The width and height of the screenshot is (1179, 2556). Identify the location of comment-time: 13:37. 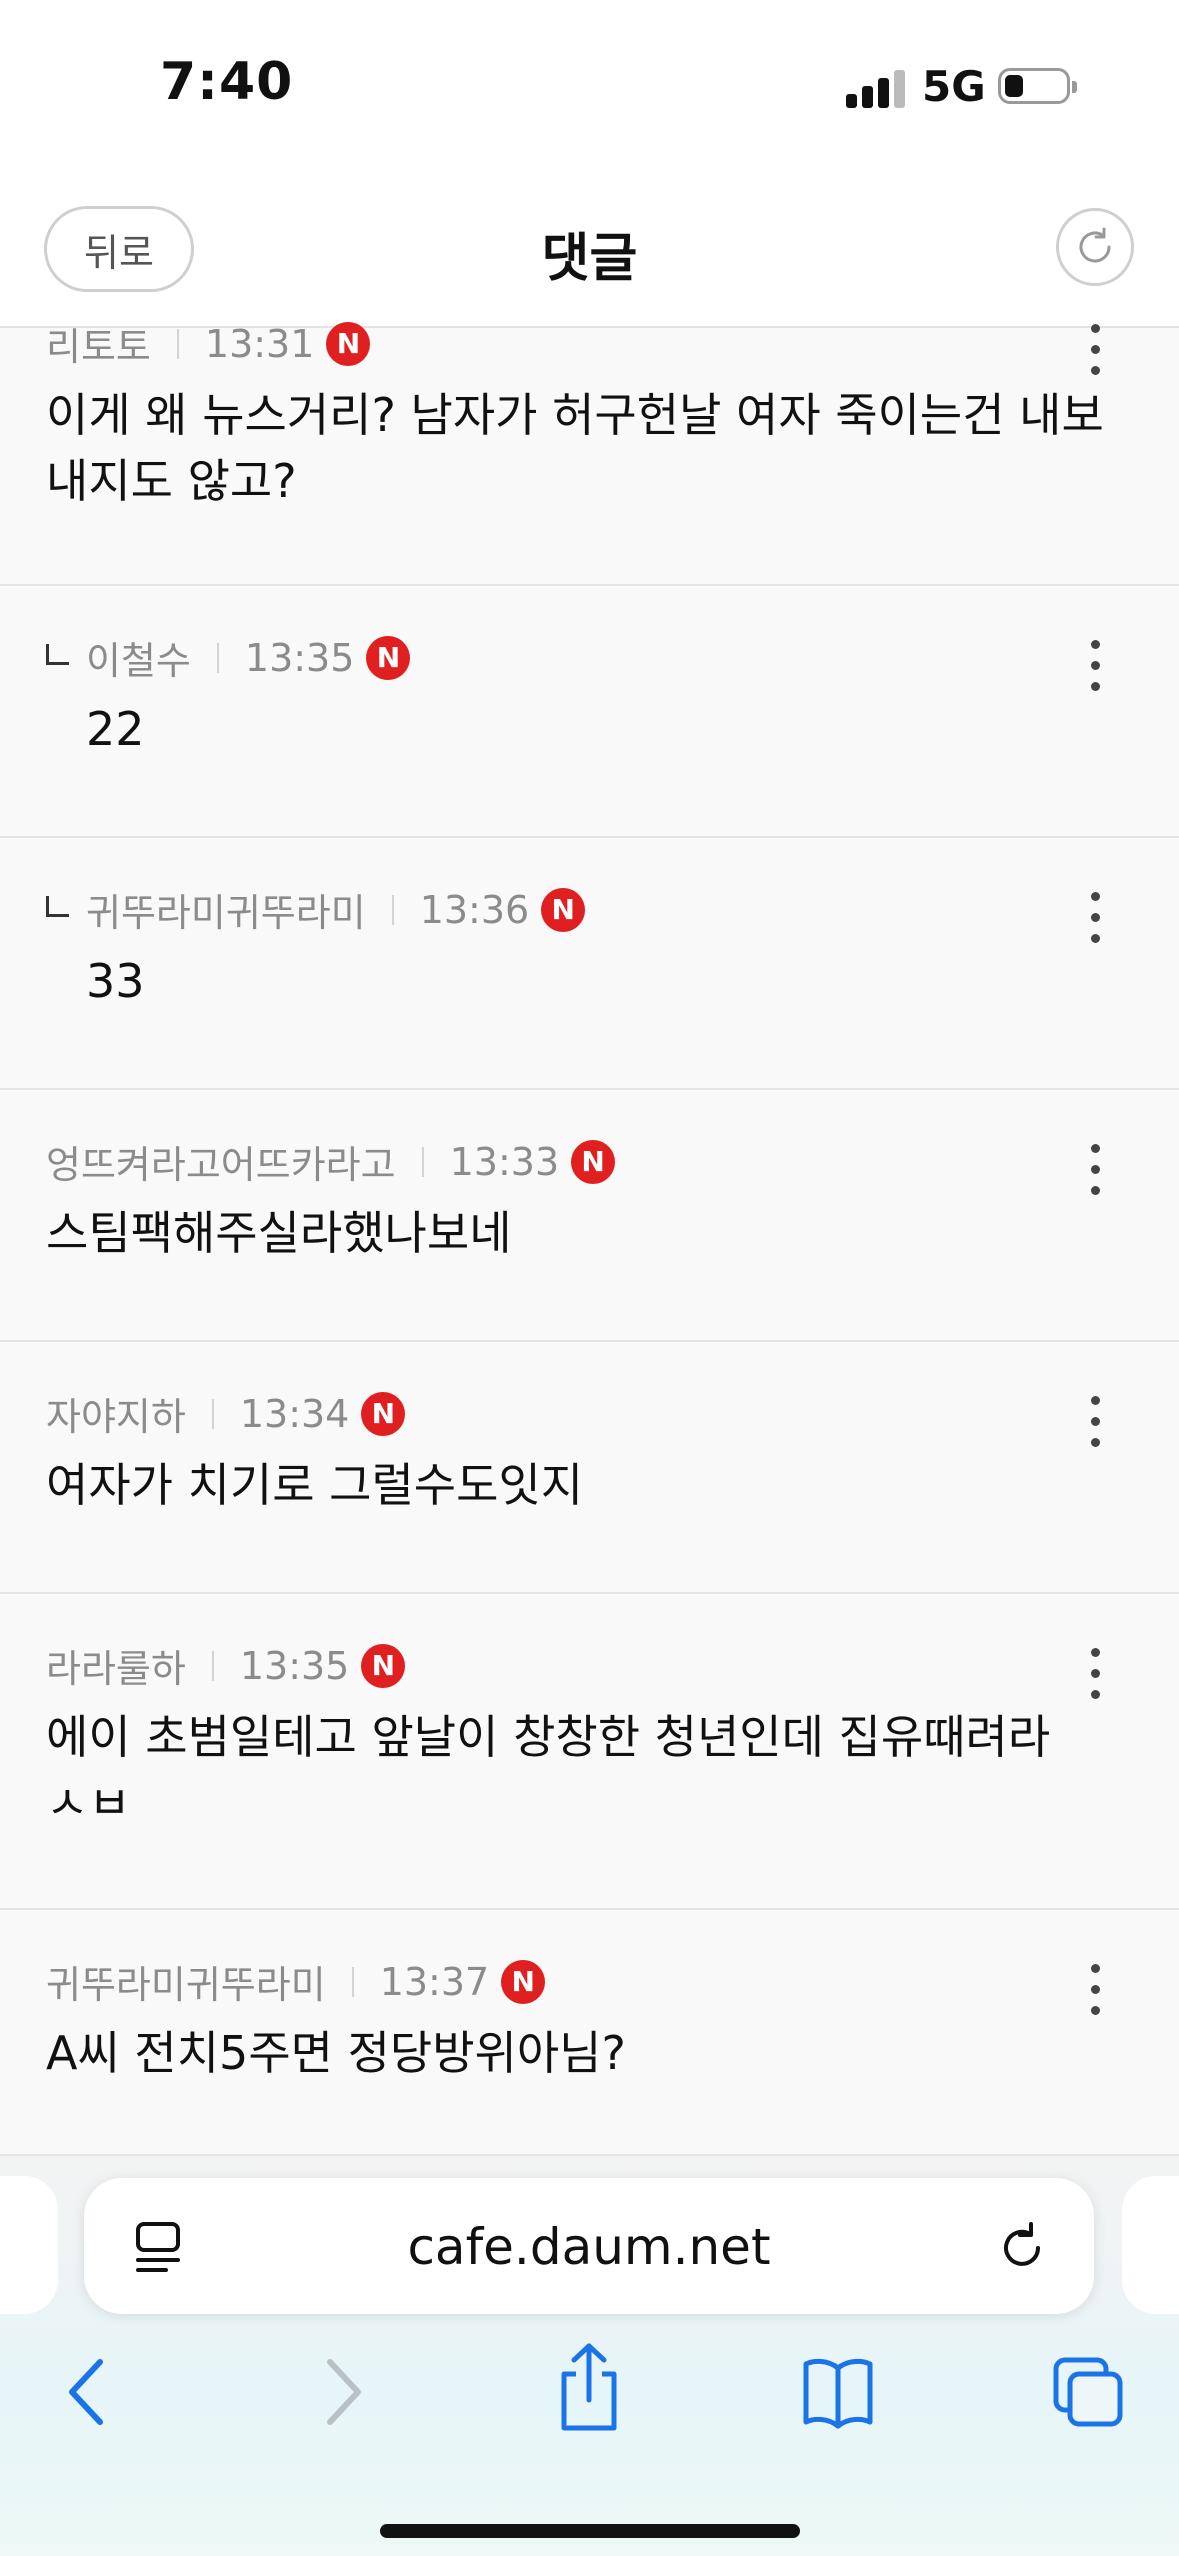
(434, 1981).